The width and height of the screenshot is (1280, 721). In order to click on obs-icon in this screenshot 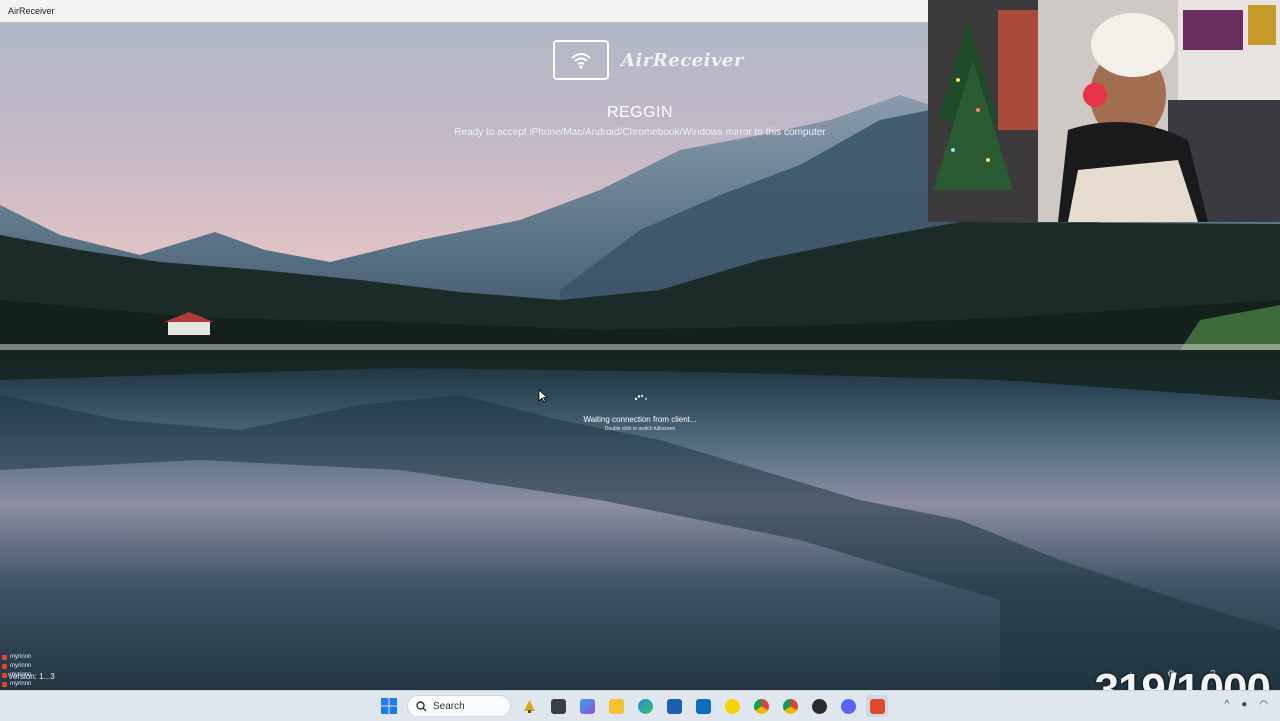, I will do `click(819, 706)`.